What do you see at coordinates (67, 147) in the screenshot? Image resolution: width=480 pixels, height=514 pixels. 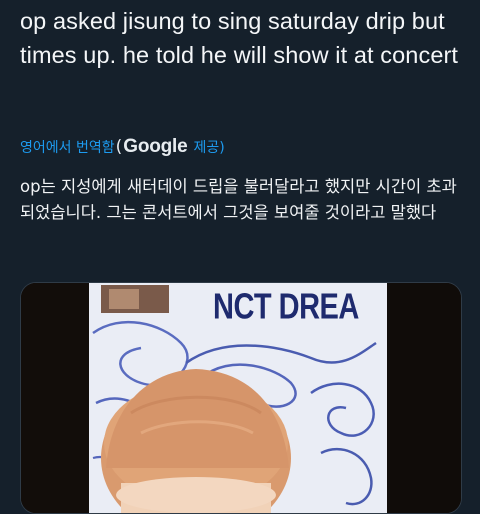 I see `translated-from-label: 영어에서 번역함` at bounding box center [67, 147].